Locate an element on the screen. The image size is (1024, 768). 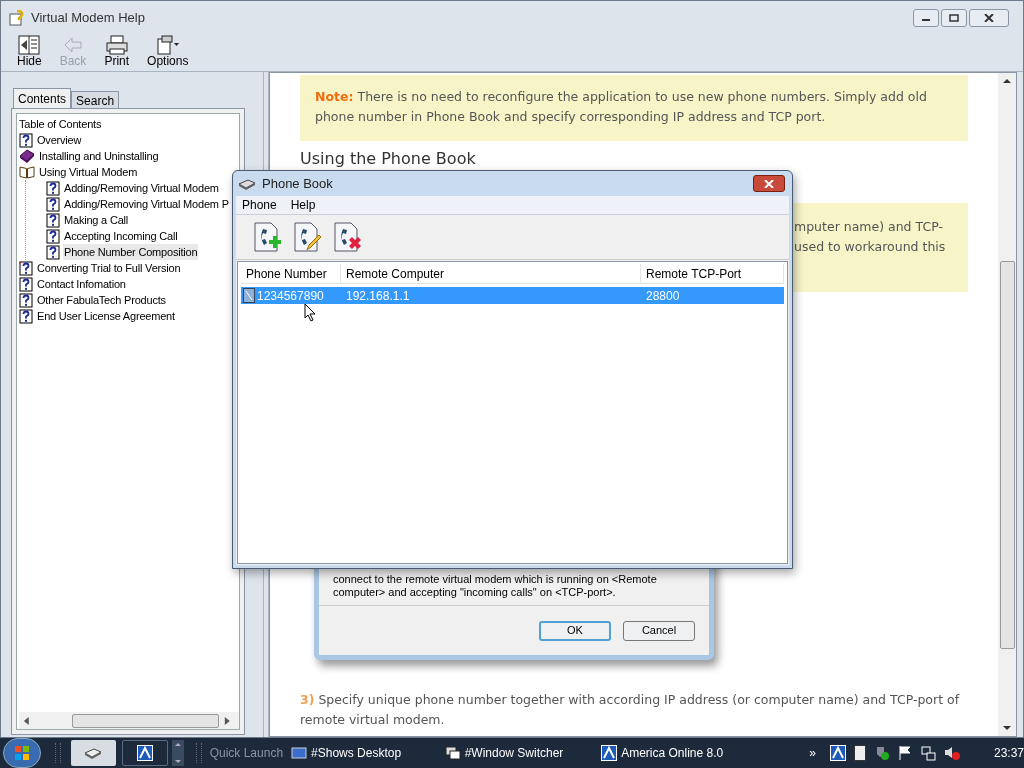
dialog-text: connect to the remote virtual modem which is running on <Remote computer> and accepting "incoming calls" on <TCP-port>. is located at coordinates (495, 586).